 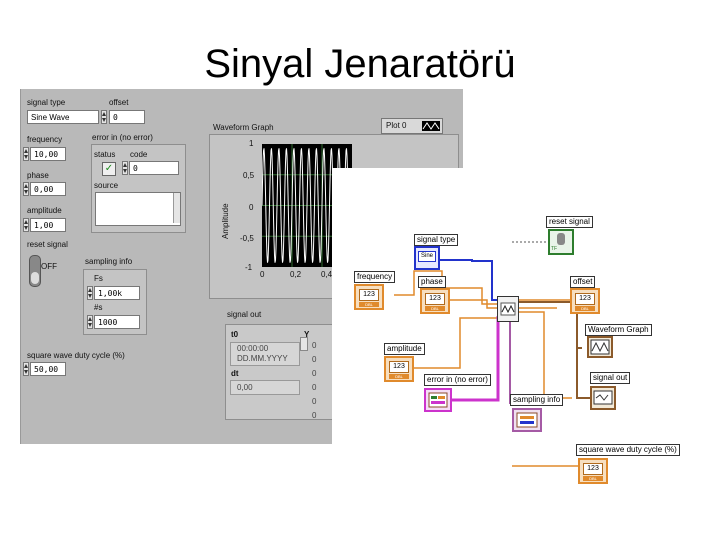 What do you see at coordinates (26, 369) in the screenshot?
I see `square-wave-increment-icon` at bounding box center [26, 369].